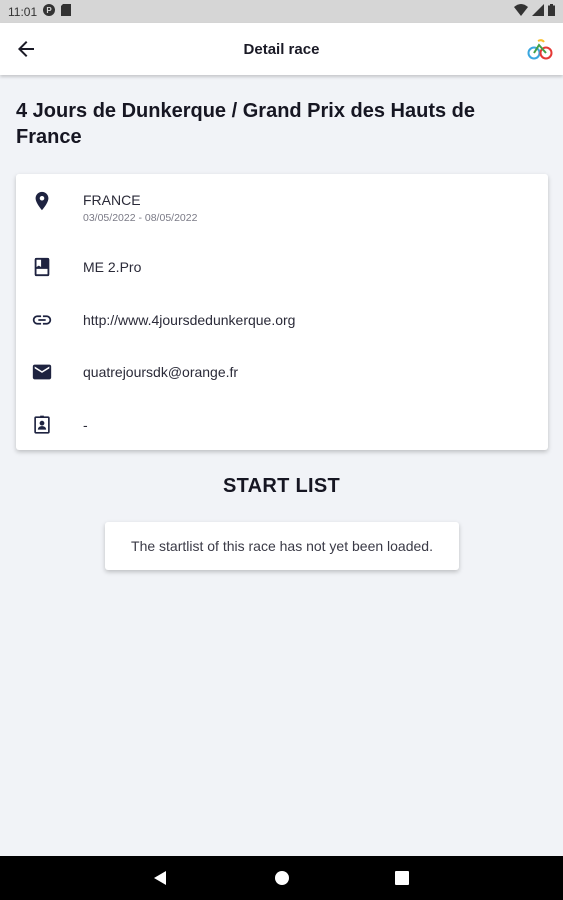  I want to click on race-website-link: http://www.4joursdedunkerque.org, so click(189, 320).